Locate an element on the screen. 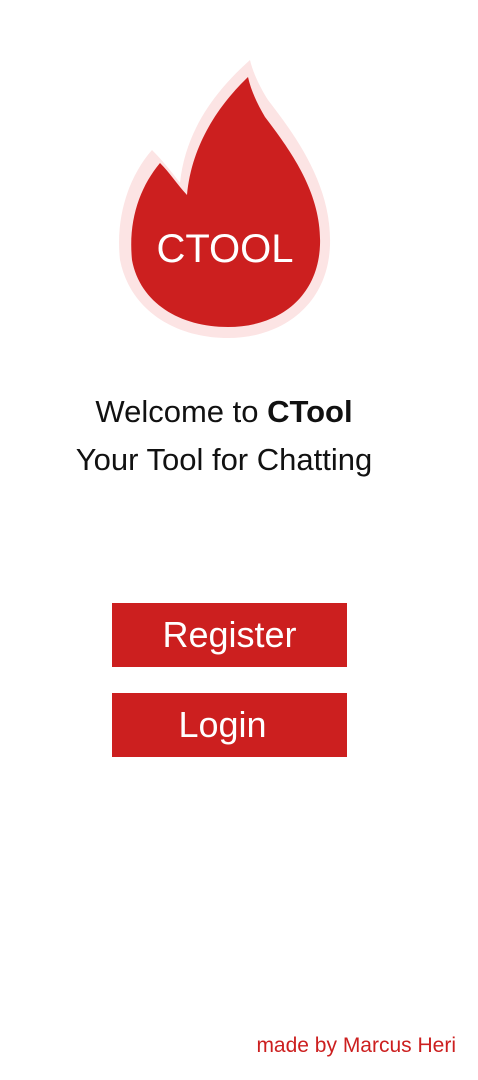 Image resolution: width=478 pixels, height=1080 pixels. welcome-prefix: Welcome to is located at coordinates (181, 411).